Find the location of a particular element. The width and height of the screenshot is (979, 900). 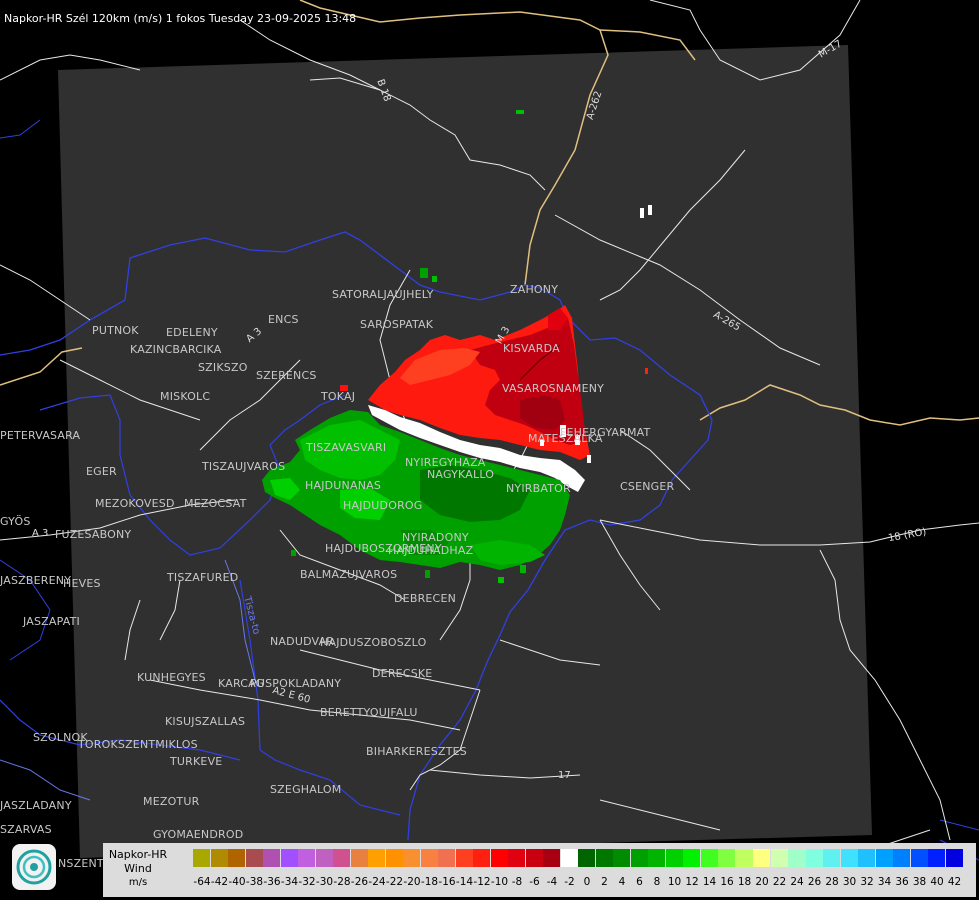

city-label-hajduhadhaz: HAJDUHADHAZ is located at coordinates (431, 550).